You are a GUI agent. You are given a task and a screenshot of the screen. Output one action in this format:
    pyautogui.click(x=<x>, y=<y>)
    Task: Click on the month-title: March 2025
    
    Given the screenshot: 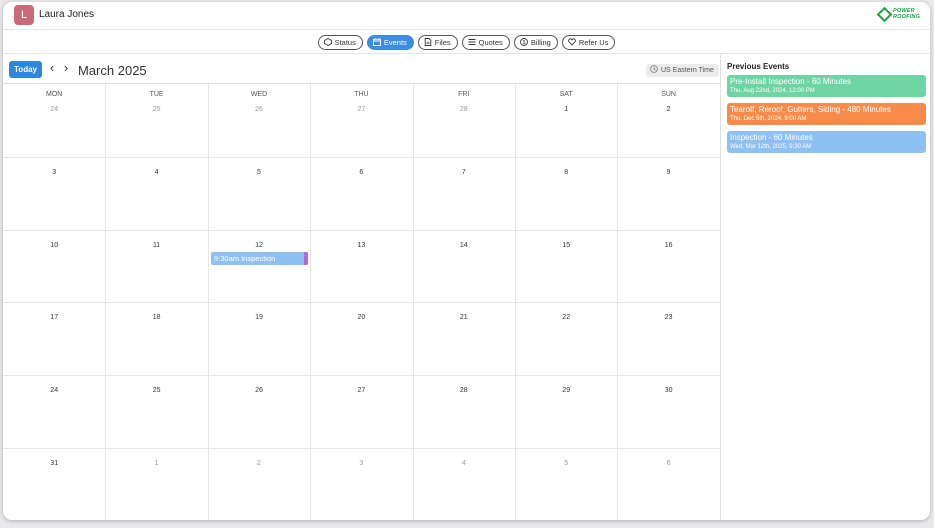 What is the action you would take?
    pyautogui.click(x=112, y=70)
    